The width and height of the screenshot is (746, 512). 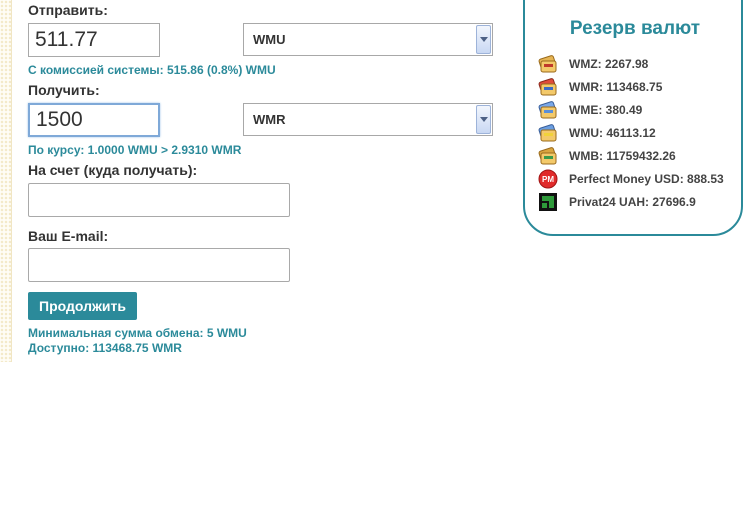 I want to click on available-note: Доступно: 113468.75 WMR, so click(x=105, y=348).